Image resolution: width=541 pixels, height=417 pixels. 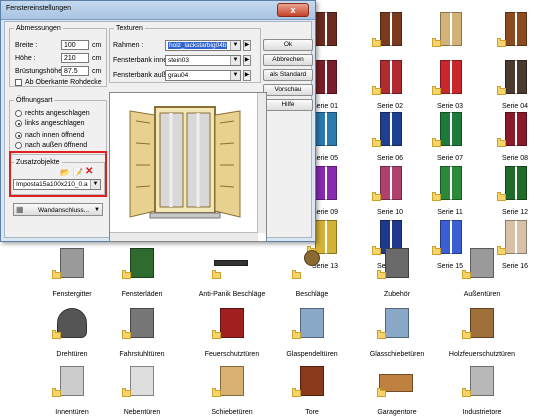 I want to click on wood-fire-door-icon, so click(x=482, y=323).